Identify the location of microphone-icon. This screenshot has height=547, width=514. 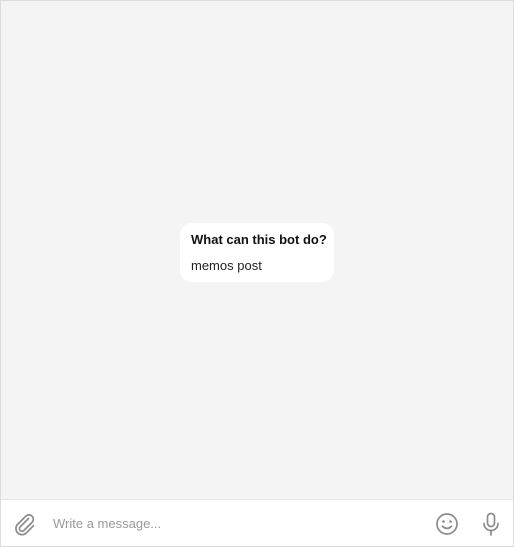
(491, 524).